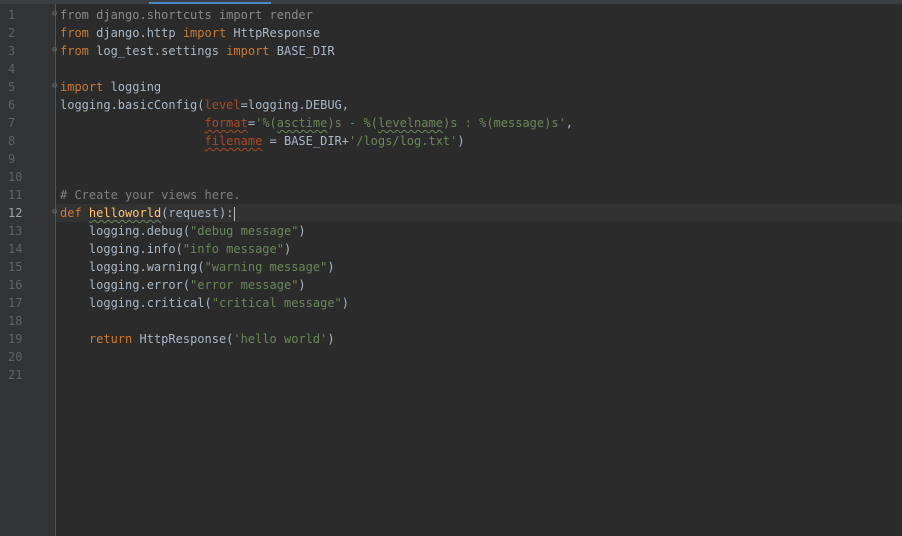 The height and width of the screenshot is (536, 902). Describe the element at coordinates (20, 321) in the screenshot. I see `line-number: 18` at that location.